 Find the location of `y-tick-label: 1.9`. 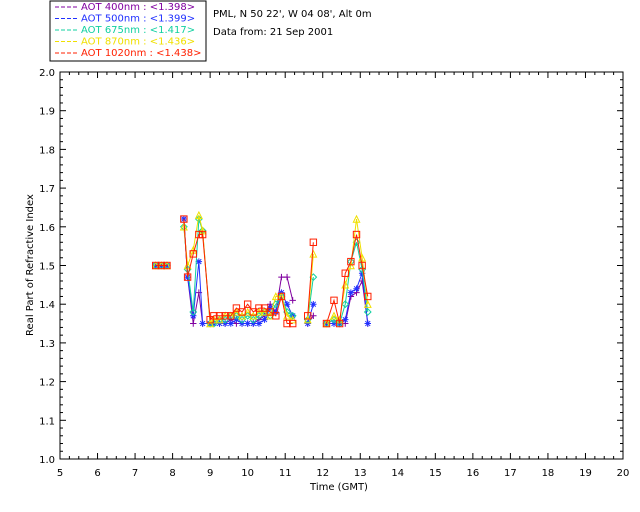

y-tick-label: 1.9 is located at coordinates (47, 112).